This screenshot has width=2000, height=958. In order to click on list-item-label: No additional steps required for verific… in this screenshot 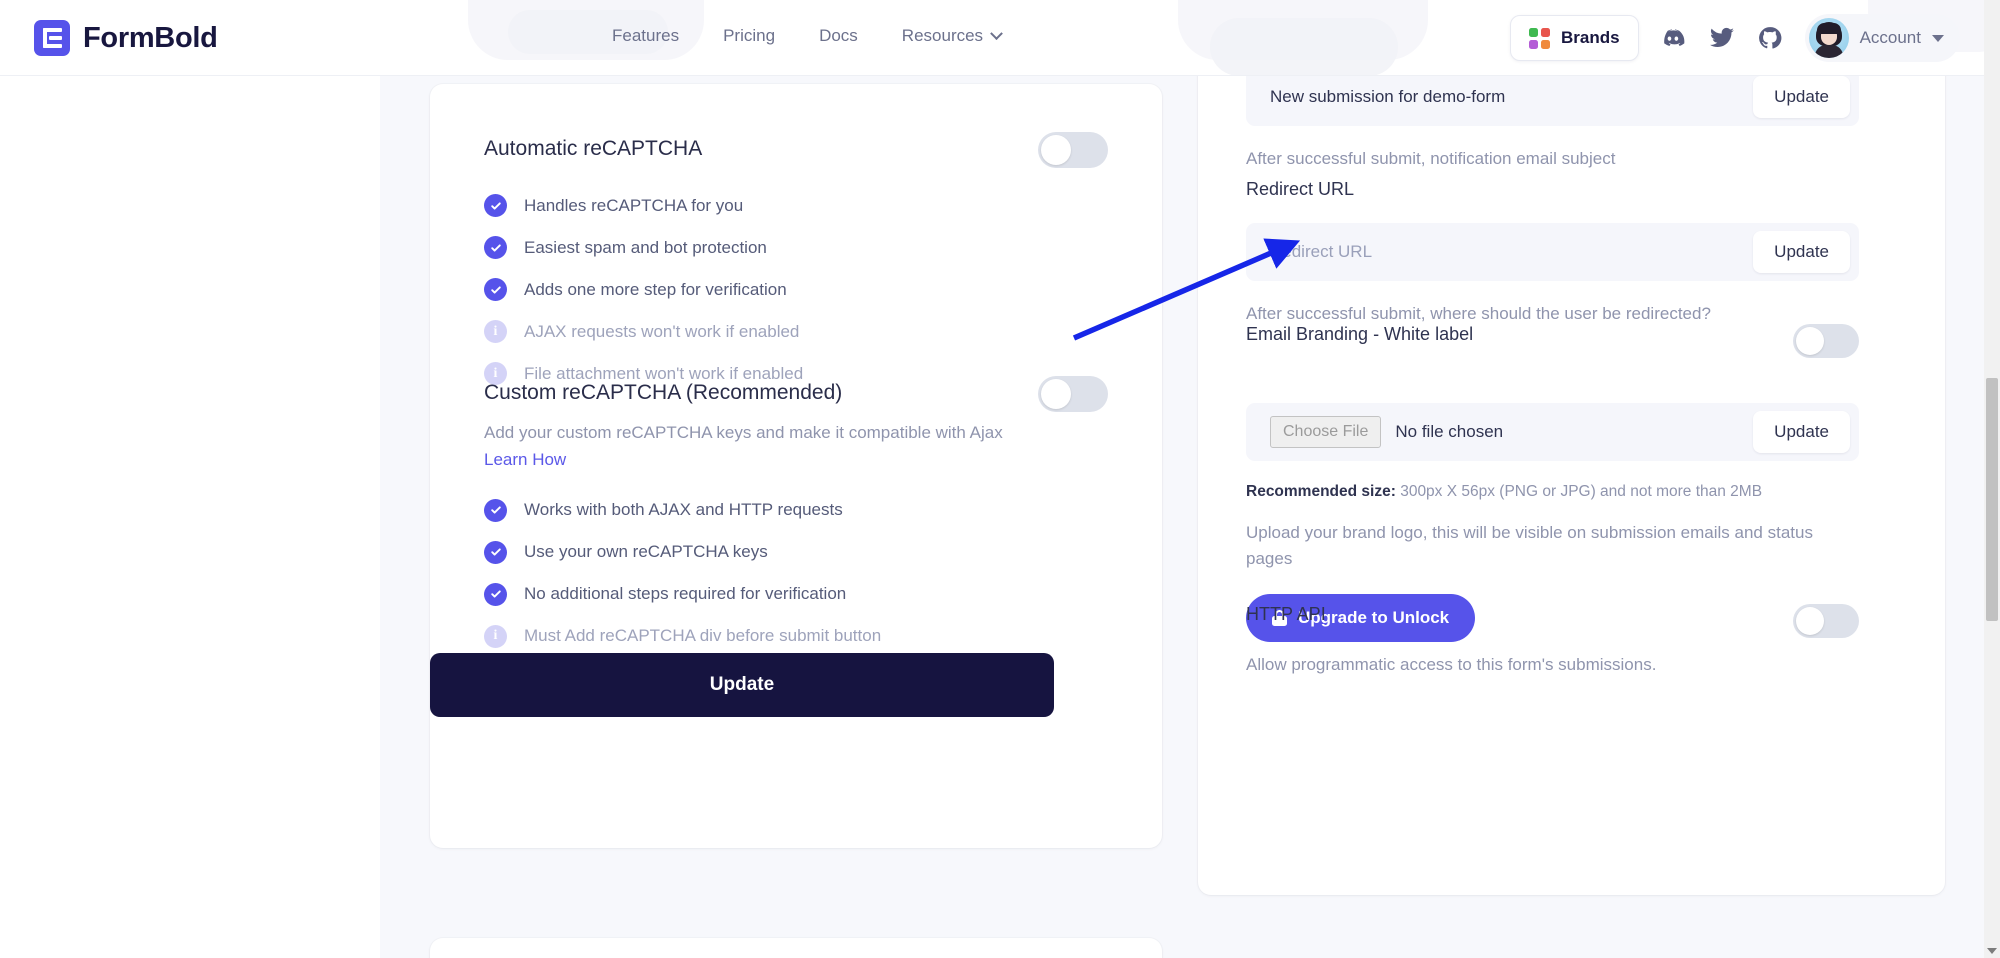, I will do `click(685, 594)`.